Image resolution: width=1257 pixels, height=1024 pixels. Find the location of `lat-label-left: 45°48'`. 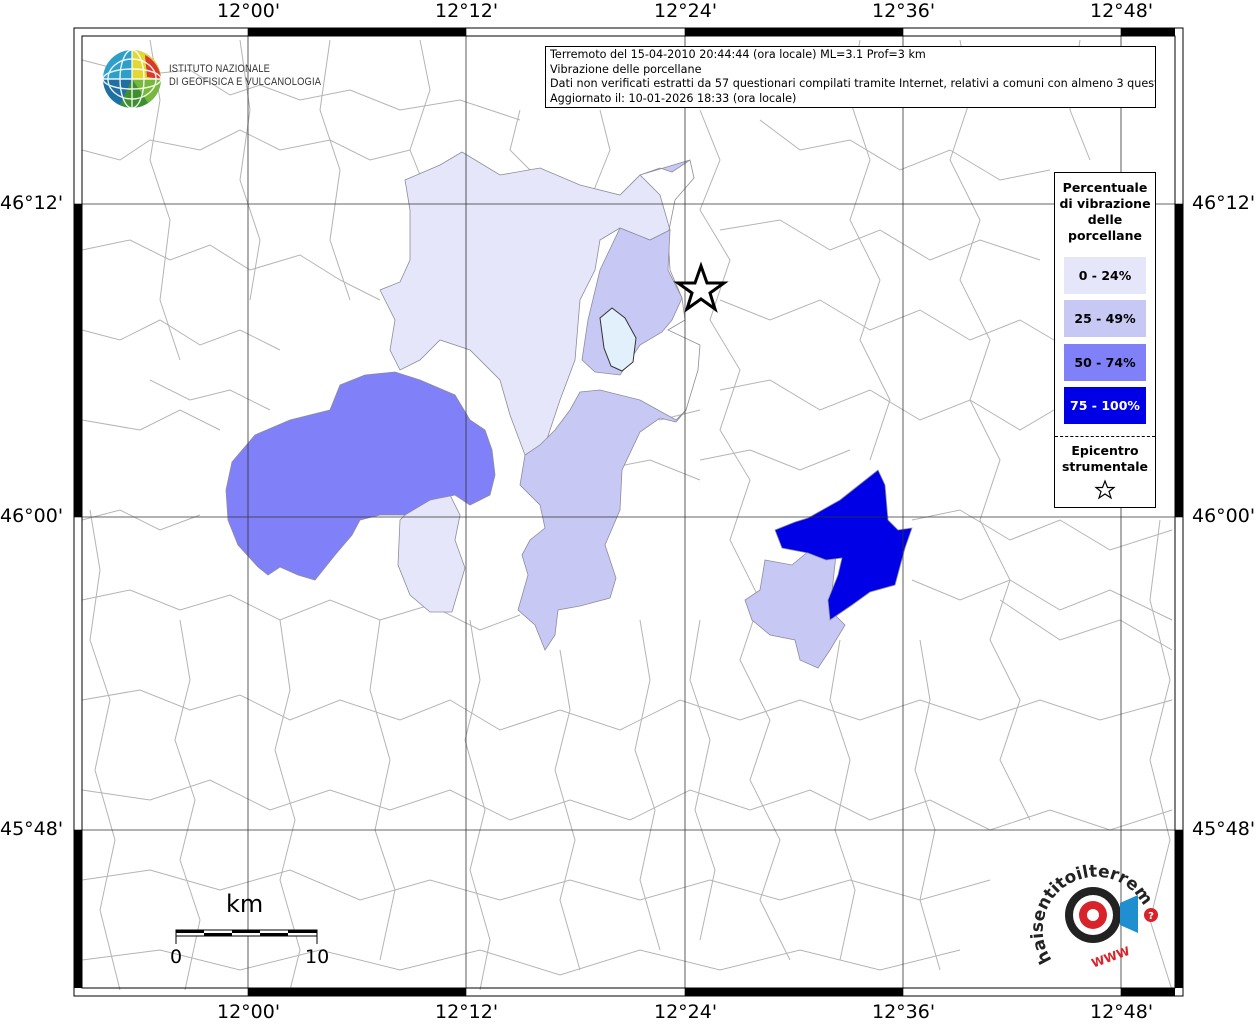

lat-label-left: 45°48' is located at coordinates (32, 829).